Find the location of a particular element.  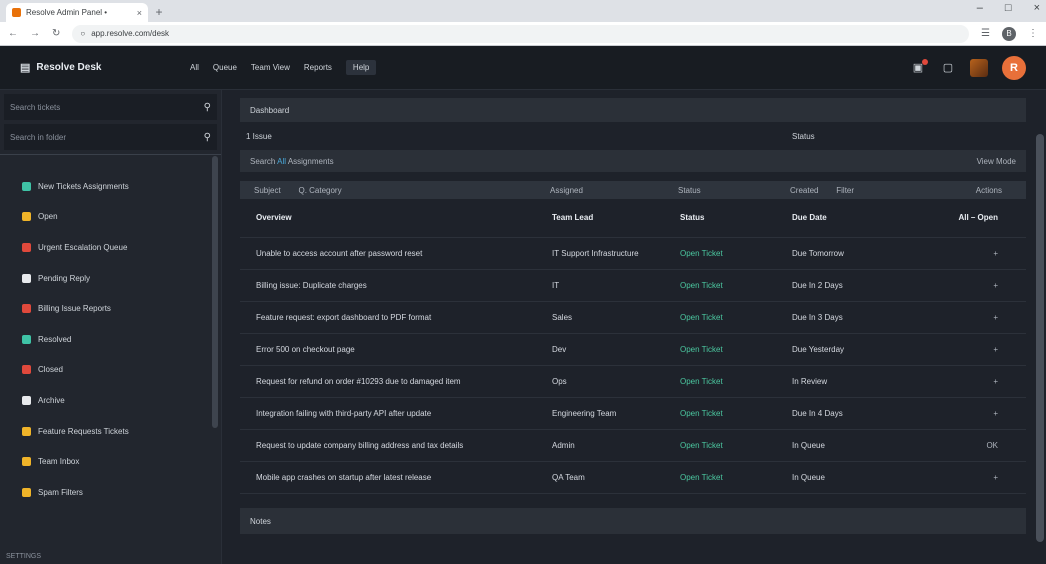

sidebar-item-label: New Tickets Assignments is located at coordinates (83, 186).